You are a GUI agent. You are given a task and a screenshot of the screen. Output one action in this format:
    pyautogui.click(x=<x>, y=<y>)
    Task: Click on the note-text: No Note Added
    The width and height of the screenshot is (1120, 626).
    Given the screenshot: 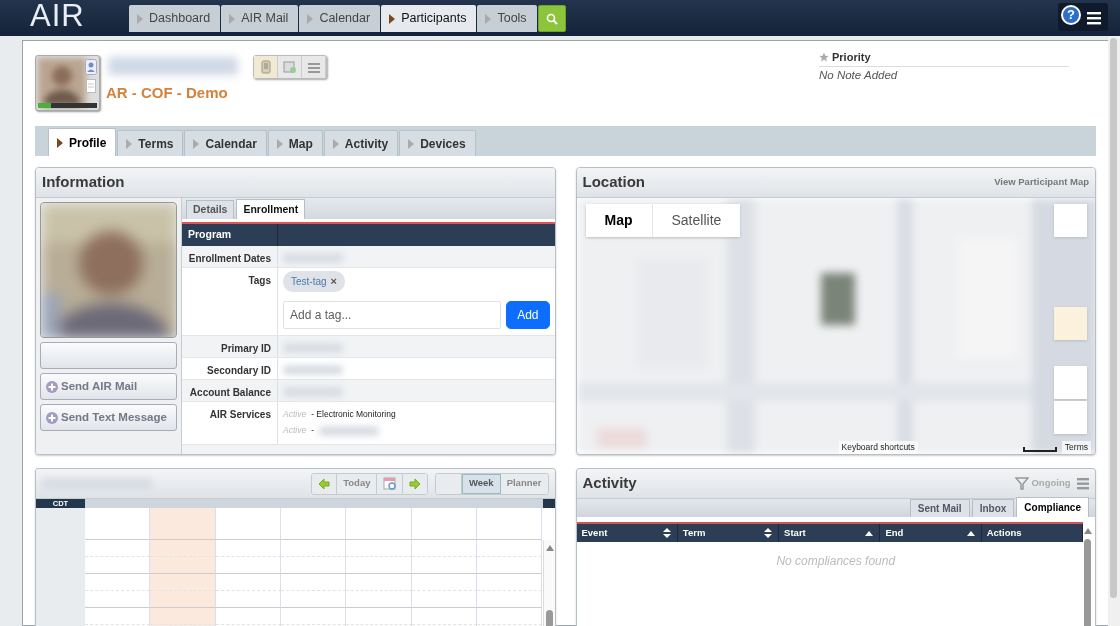 What is the action you would take?
    pyautogui.click(x=859, y=75)
    